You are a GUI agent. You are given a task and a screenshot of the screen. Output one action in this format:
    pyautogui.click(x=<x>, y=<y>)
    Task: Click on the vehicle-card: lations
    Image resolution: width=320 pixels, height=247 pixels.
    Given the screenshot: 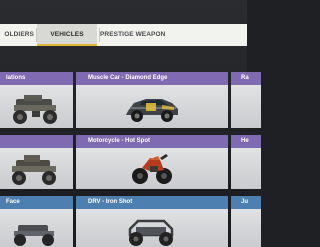 What is the action you would take?
    pyautogui.click(x=36, y=100)
    